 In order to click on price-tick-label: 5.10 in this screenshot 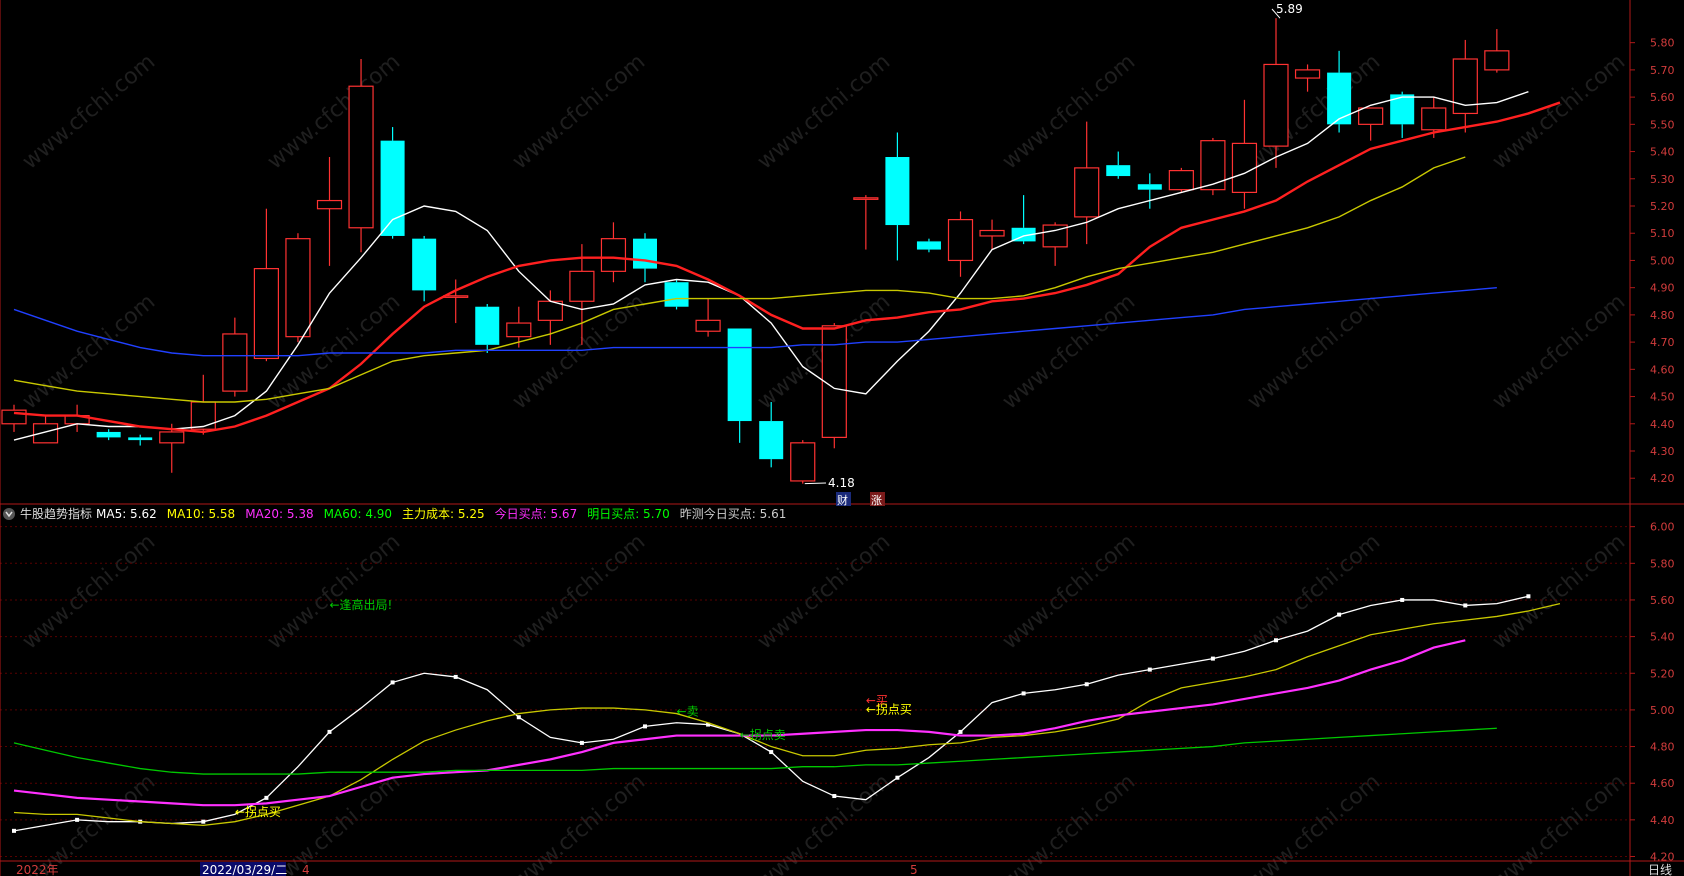, I will do `click(1662, 233)`.